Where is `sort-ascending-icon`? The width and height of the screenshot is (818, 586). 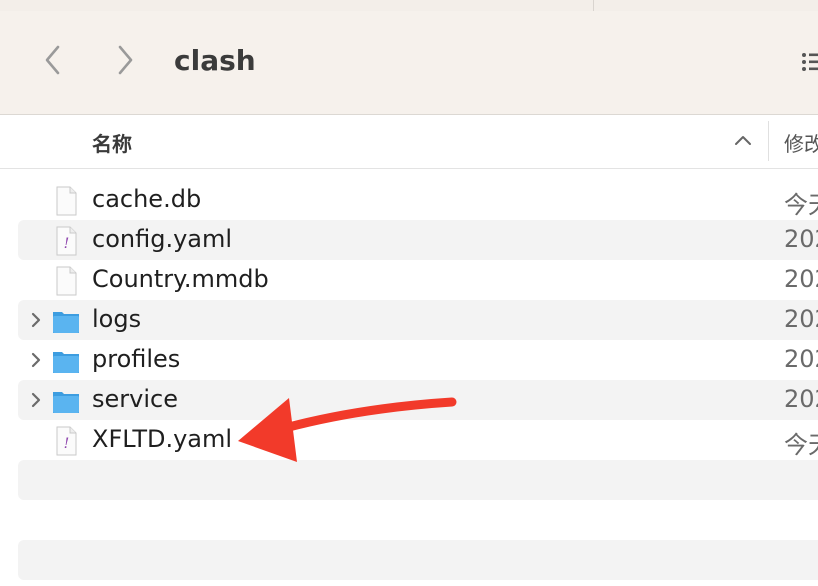 sort-ascending-icon is located at coordinates (743, 141).